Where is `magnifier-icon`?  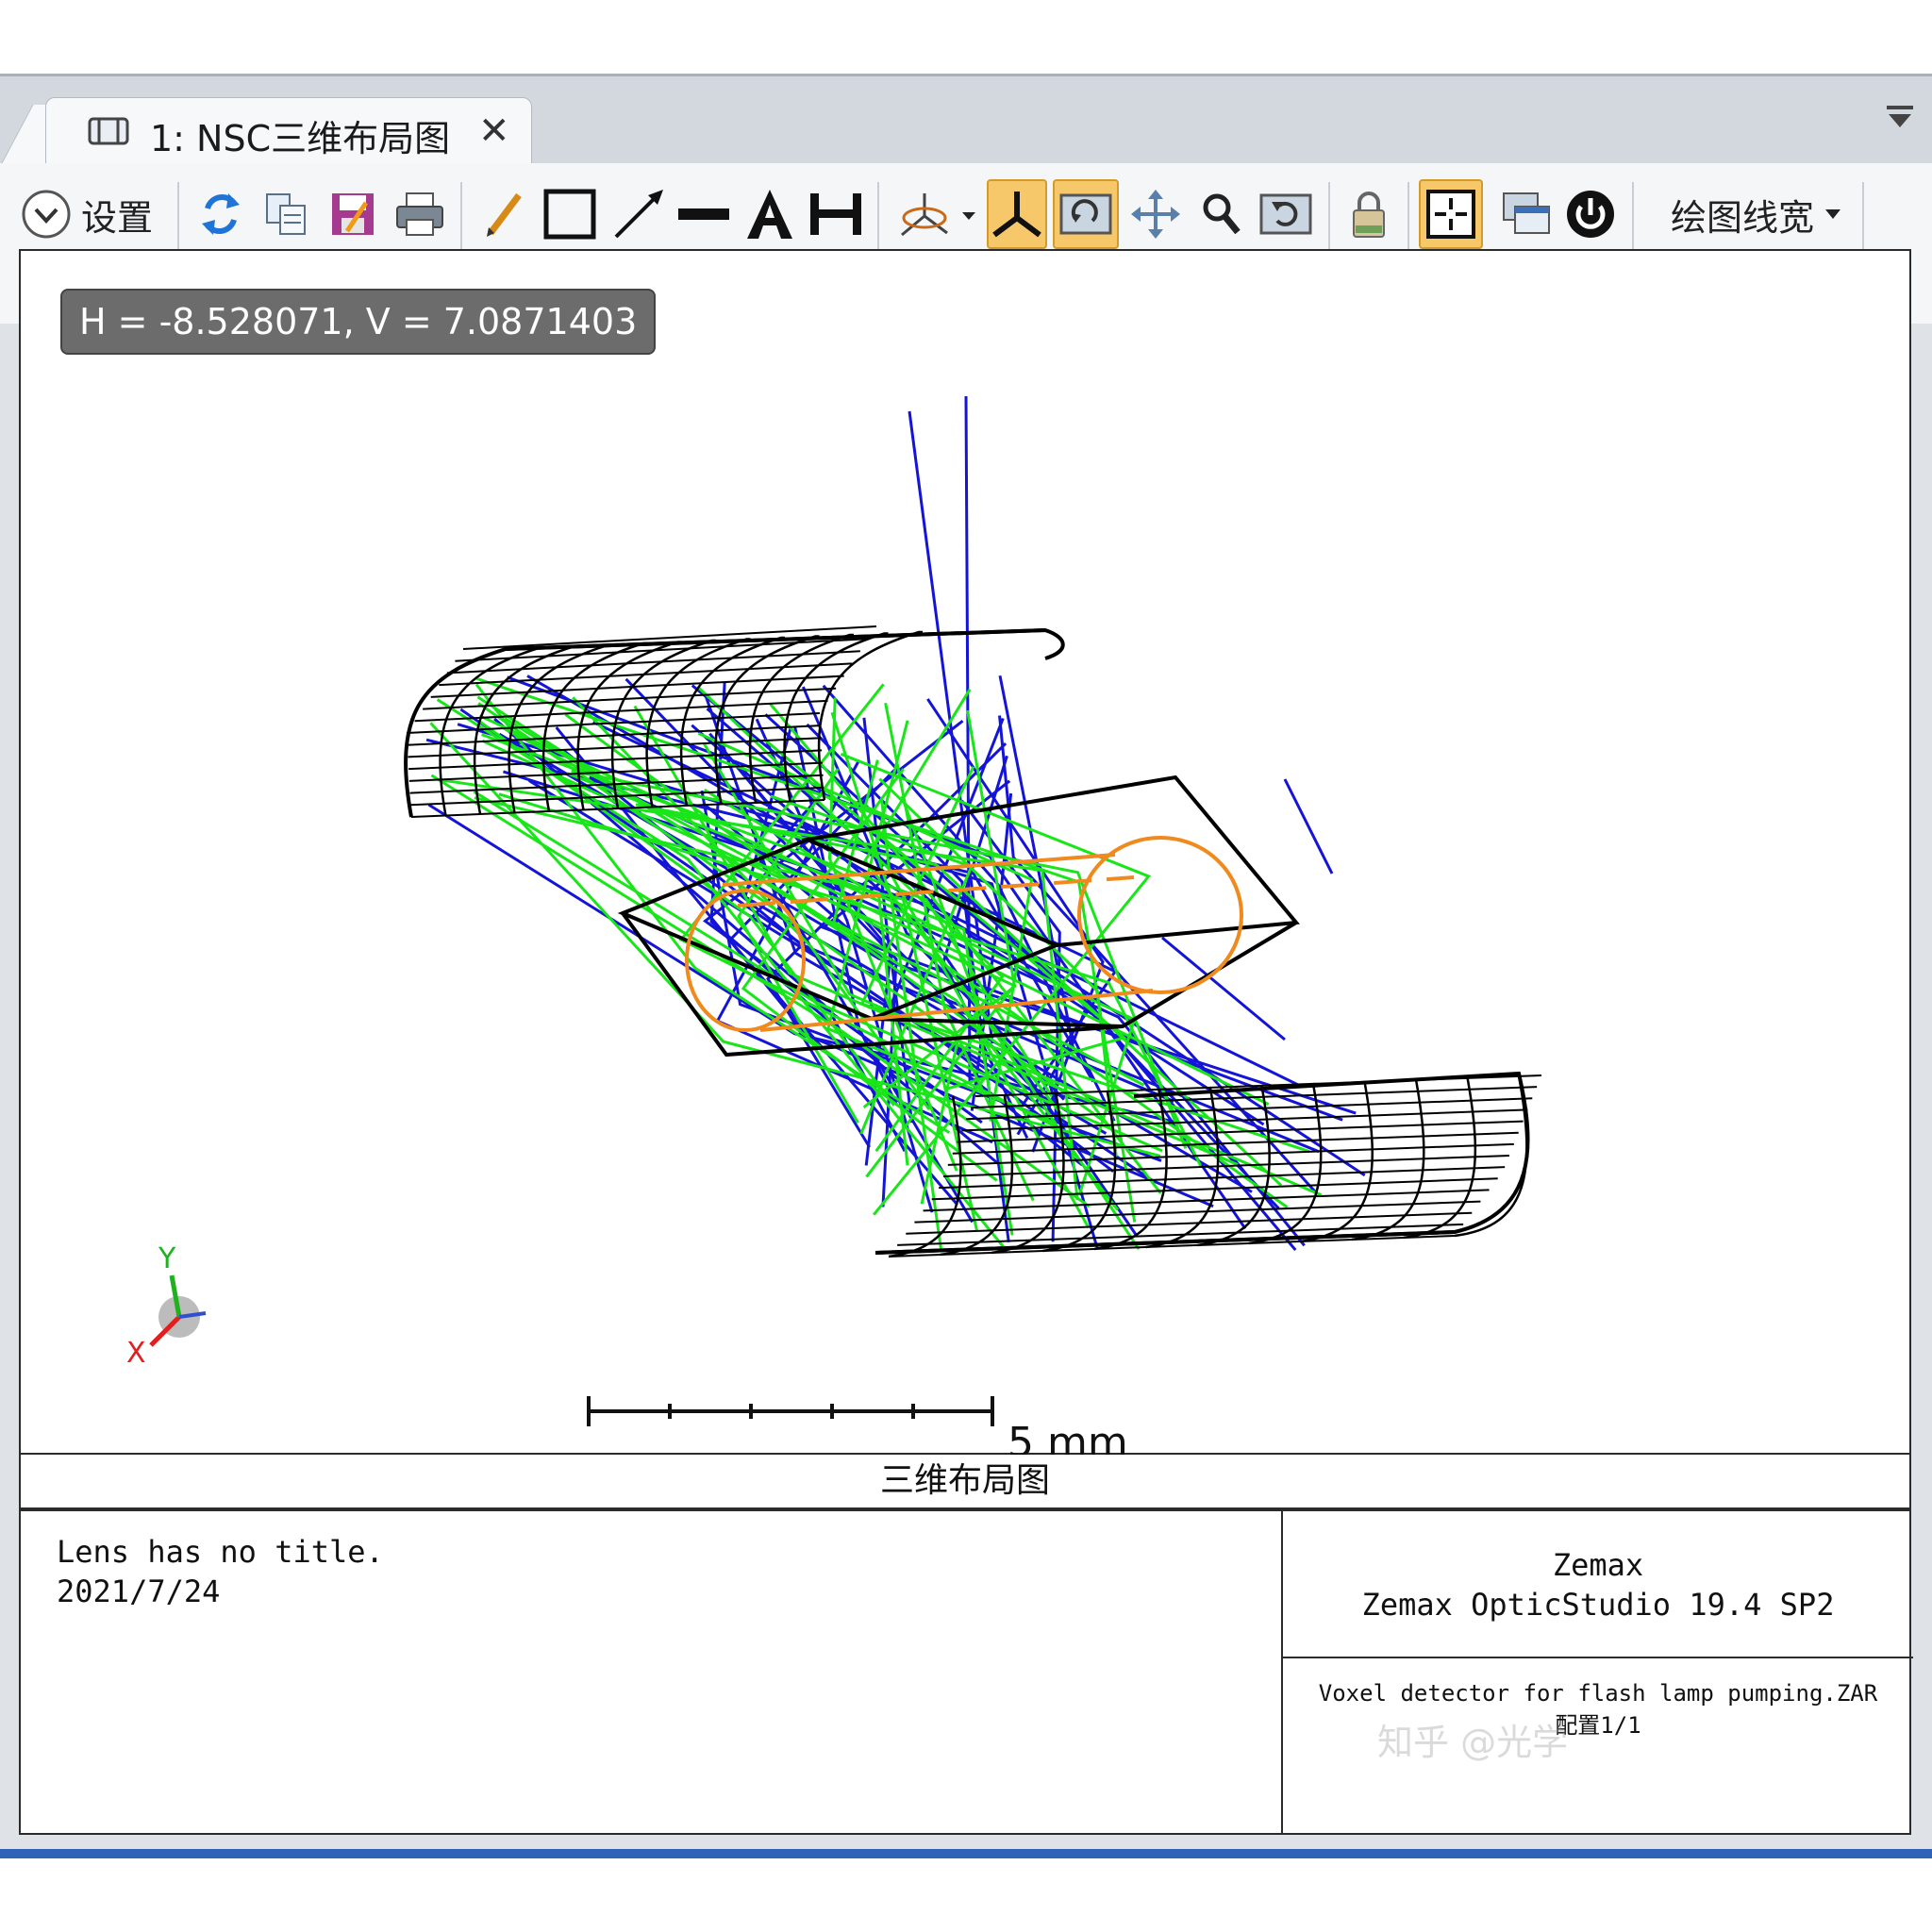
magnifier-icon is located at coordinates (1222, 214).